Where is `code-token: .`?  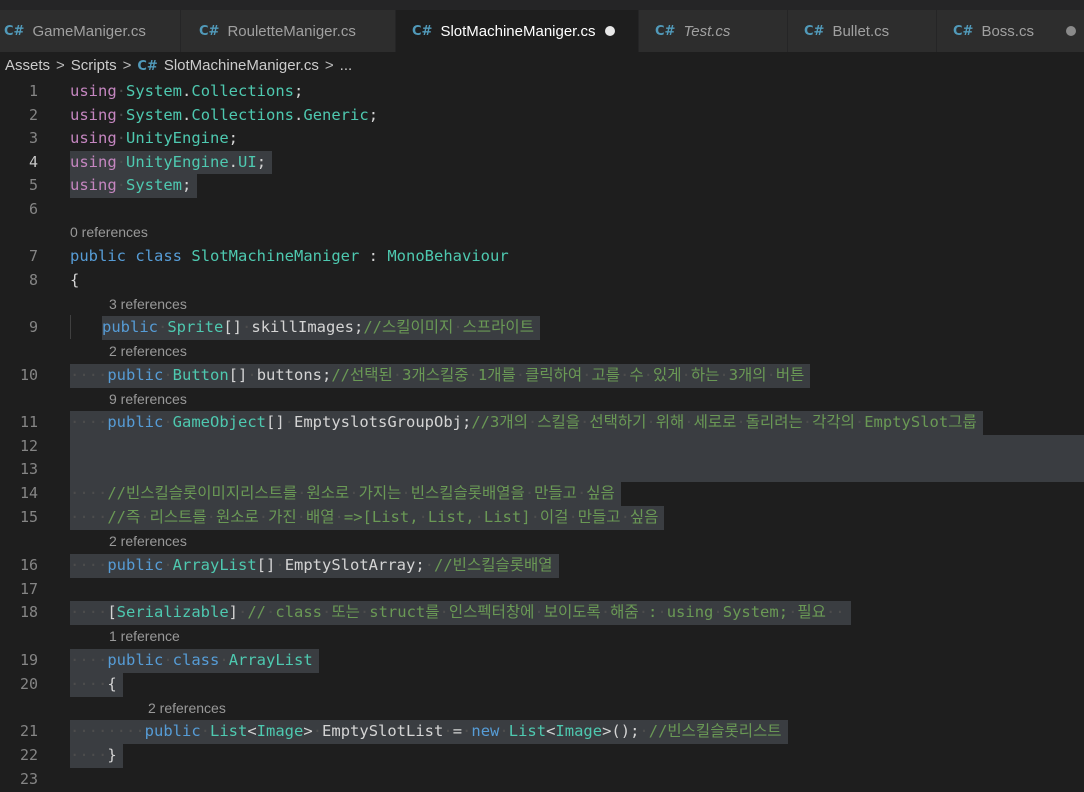
code-token: . is located at coordinates (187, 91).